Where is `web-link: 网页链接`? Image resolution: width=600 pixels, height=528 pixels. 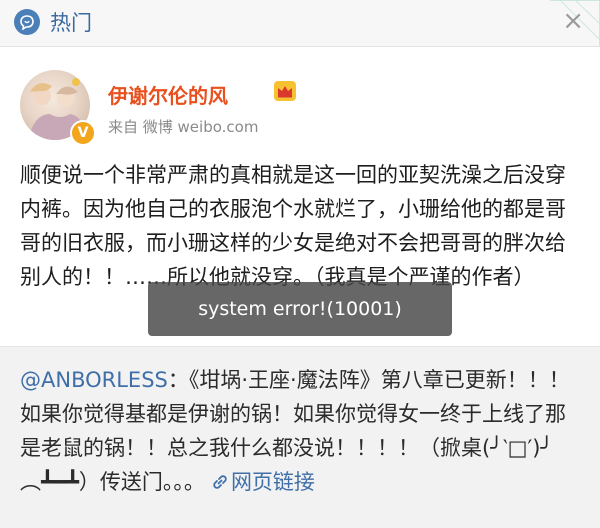
web-link: 网页链接 is located at coordinates (260, 482).